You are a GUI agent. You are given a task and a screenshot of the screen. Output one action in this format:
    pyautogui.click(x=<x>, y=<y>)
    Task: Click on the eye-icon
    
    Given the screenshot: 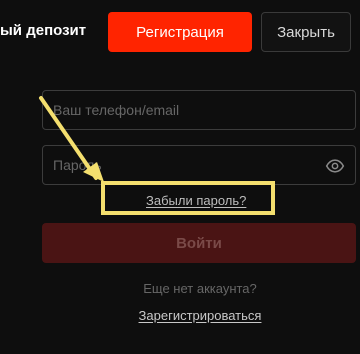 What is the action you would take?
    pyautogui.click(x=335, y=166)
    